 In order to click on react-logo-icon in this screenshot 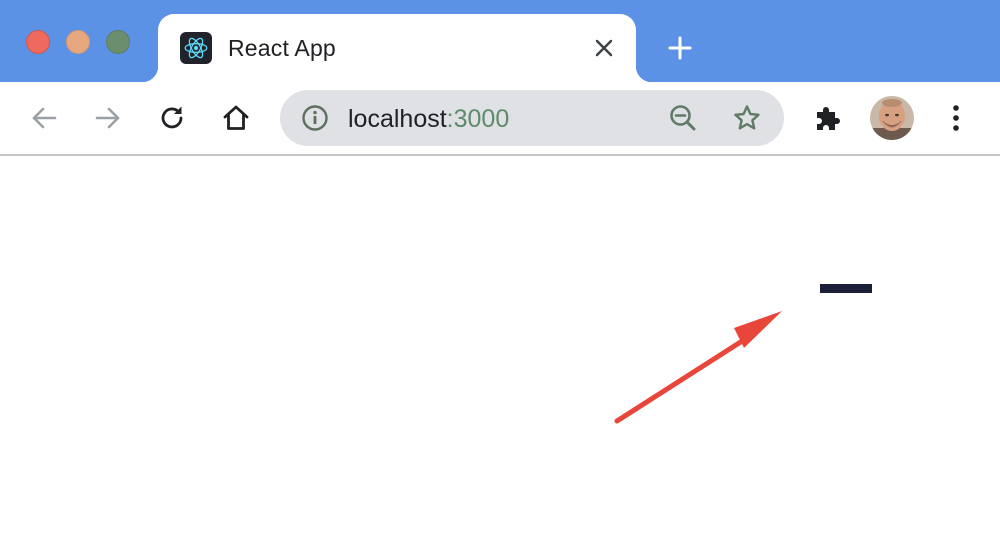, I will do `click(196, 48)`.